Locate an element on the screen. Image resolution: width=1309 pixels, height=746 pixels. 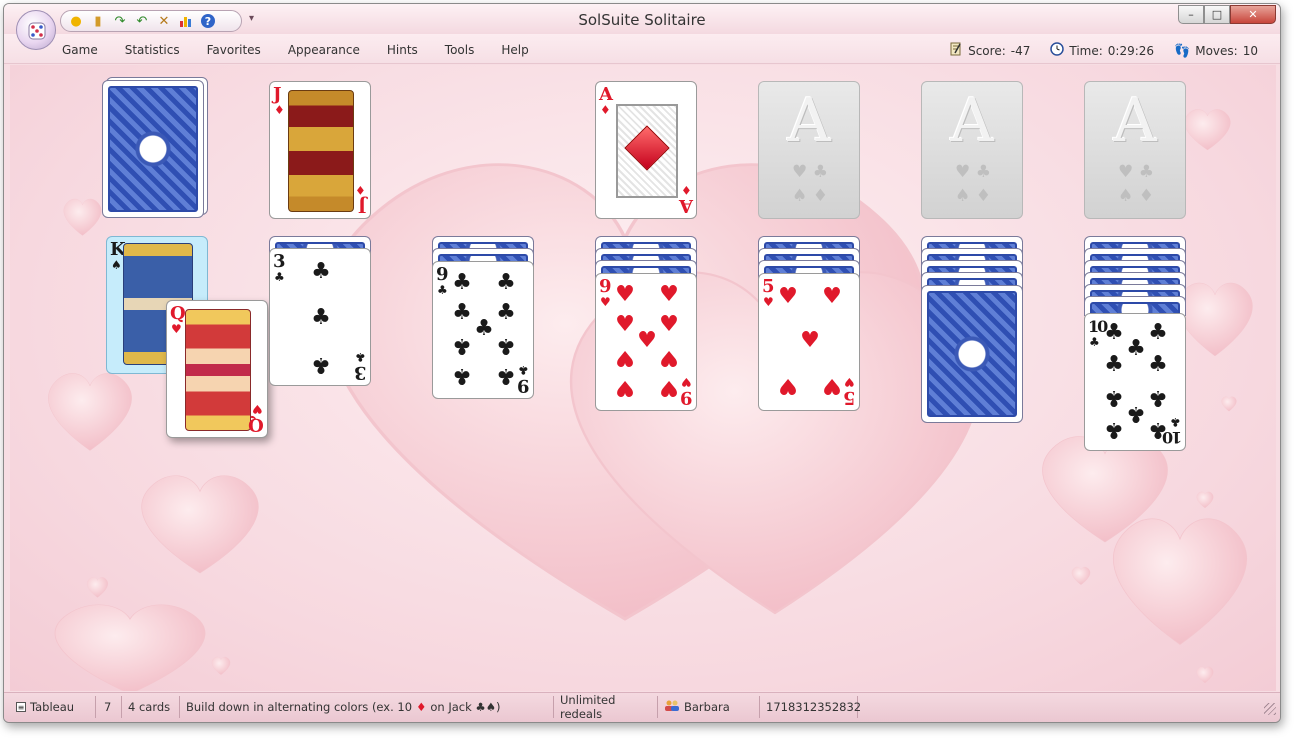
tableau-3-nine-of-clubs: 9 ♣ ♣ ♣ ♣ ♣ ♣ ♣ ♣ ♣ ♣ 9 ♣ is located at coordinates (483, 330).